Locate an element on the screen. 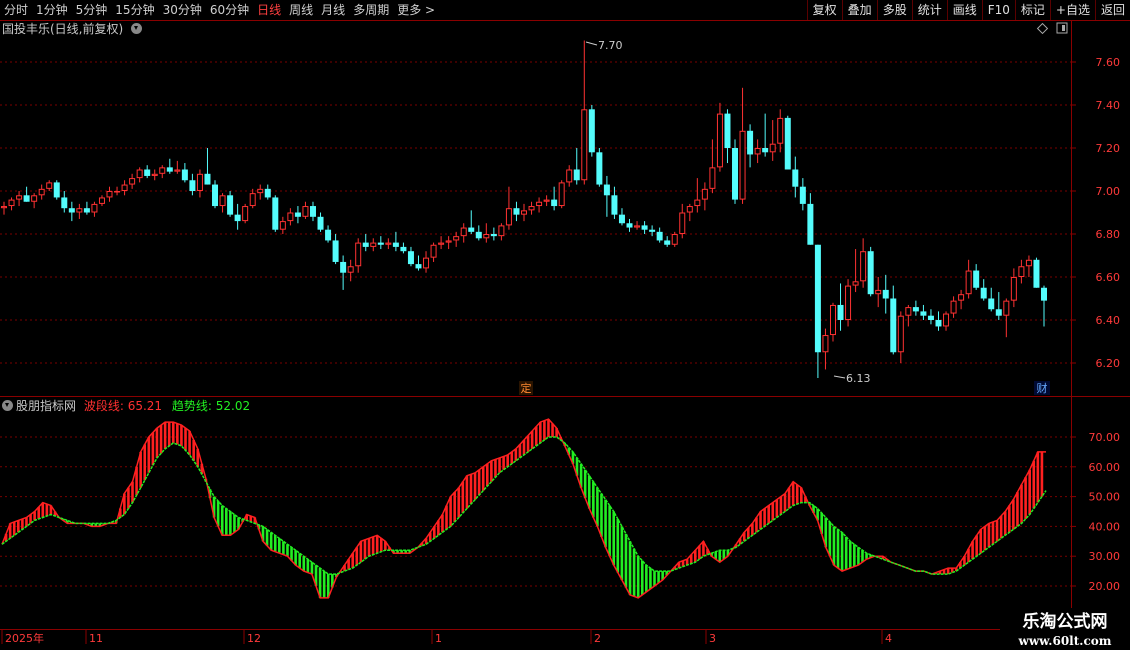 Image resolution: width=1130 pixels, height=650 pixels. high-annotation: 7.70 is located at coordinates (604, 45).